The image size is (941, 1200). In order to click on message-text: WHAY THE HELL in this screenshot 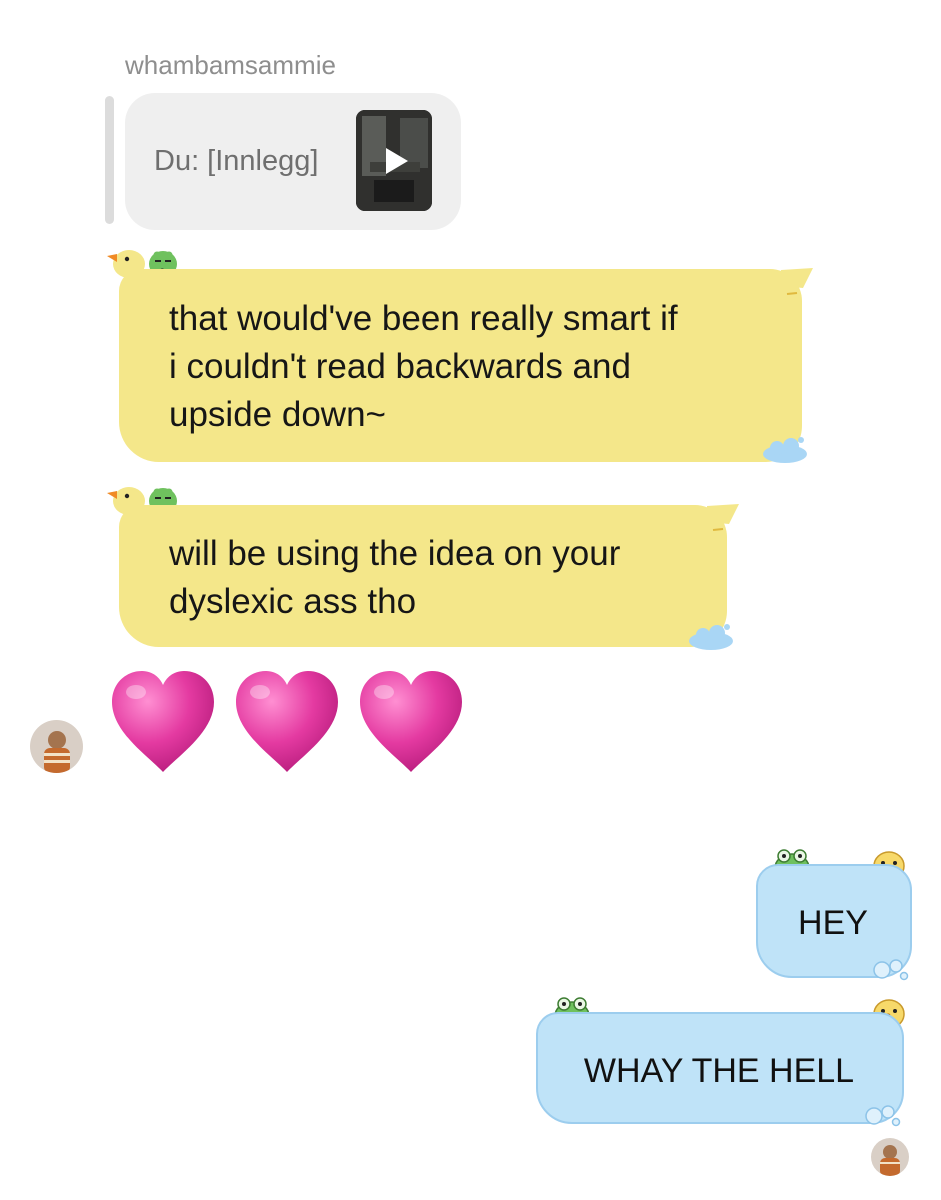, I will do `click(719, 1071)`.